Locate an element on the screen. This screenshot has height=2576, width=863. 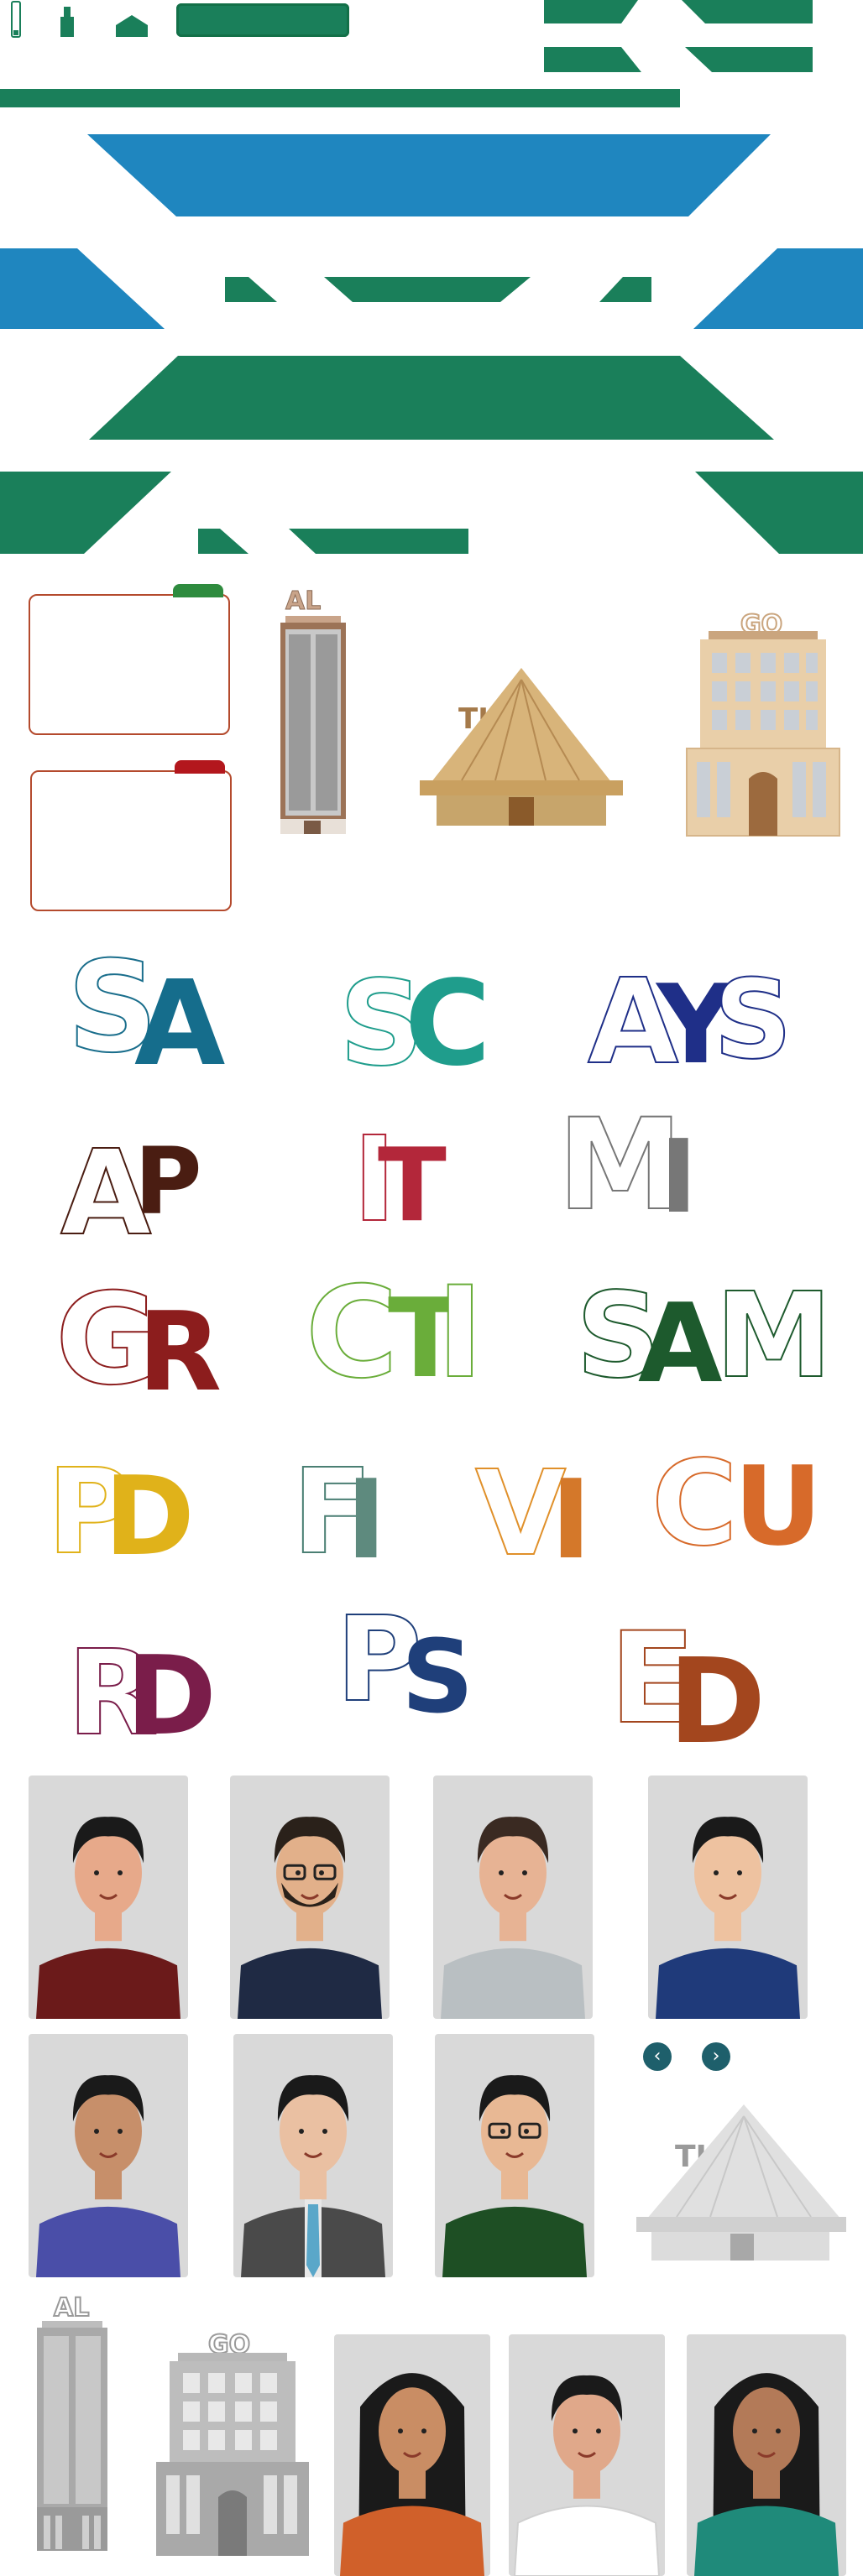
logo-cti: C T I is located at coordinates (394, 1333).